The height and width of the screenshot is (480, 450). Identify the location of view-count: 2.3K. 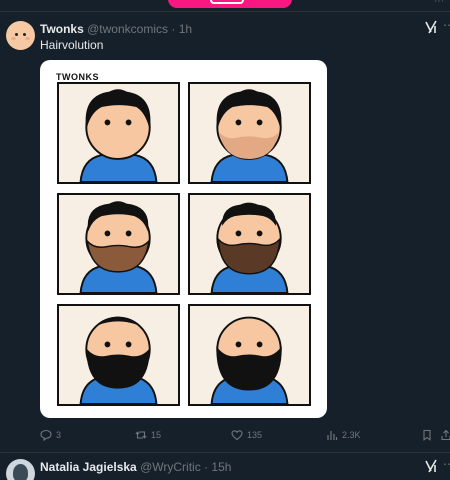
(351, 435).